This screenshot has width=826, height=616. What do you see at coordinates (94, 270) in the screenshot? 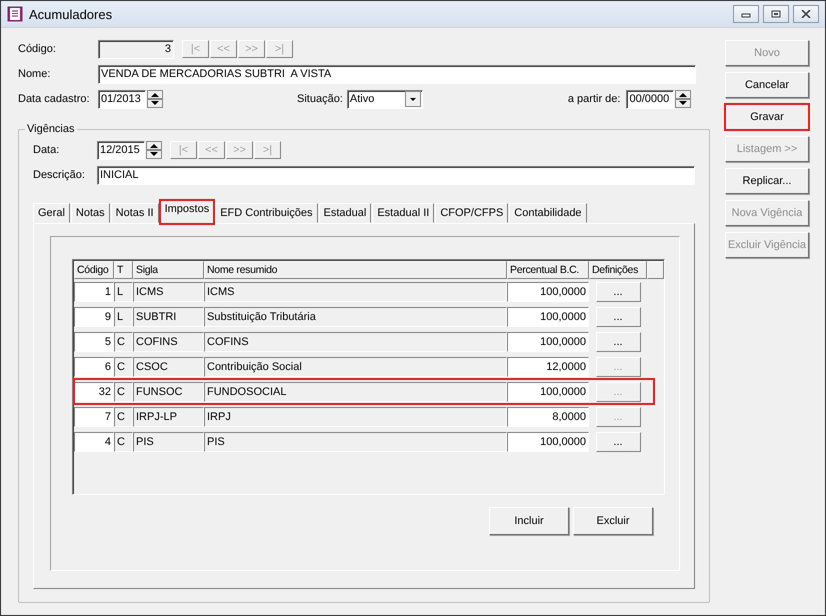
I see `column-header: Código` at bounding box center [94, 270].